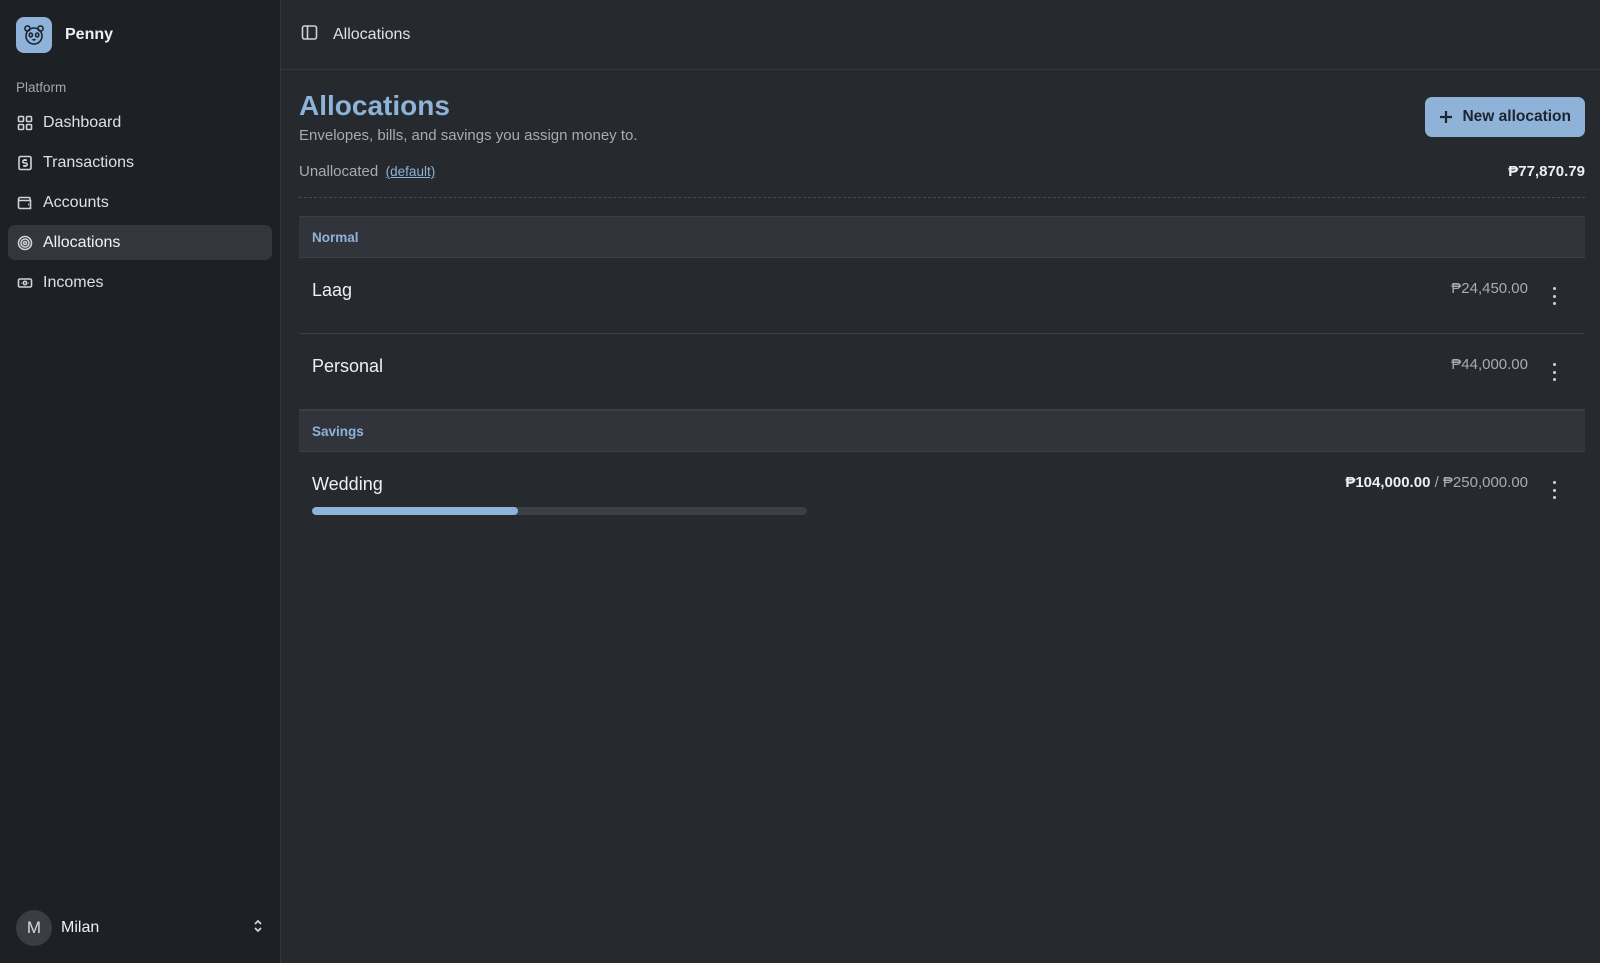 This screenshot has height=963, width=1600. Describe the element at coordinates (942, 296) in the screenshot. I see `allocation-row-laag: Laag ₱24,450.00` at that location.